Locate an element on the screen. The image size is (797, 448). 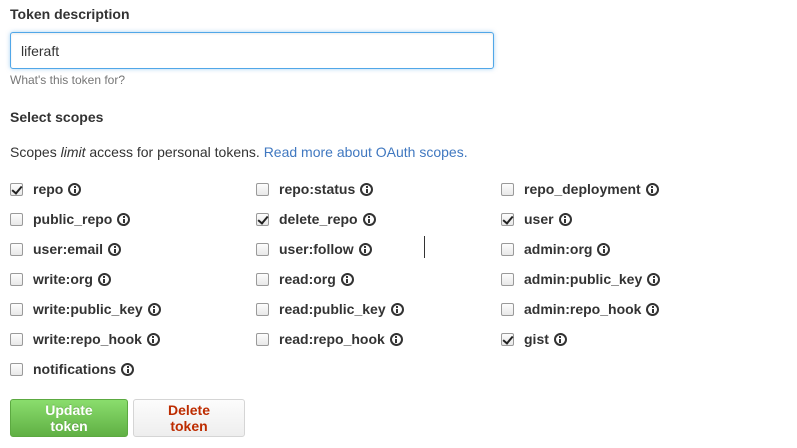
scope-label: delete_repo is located at coordinates (318, 219).